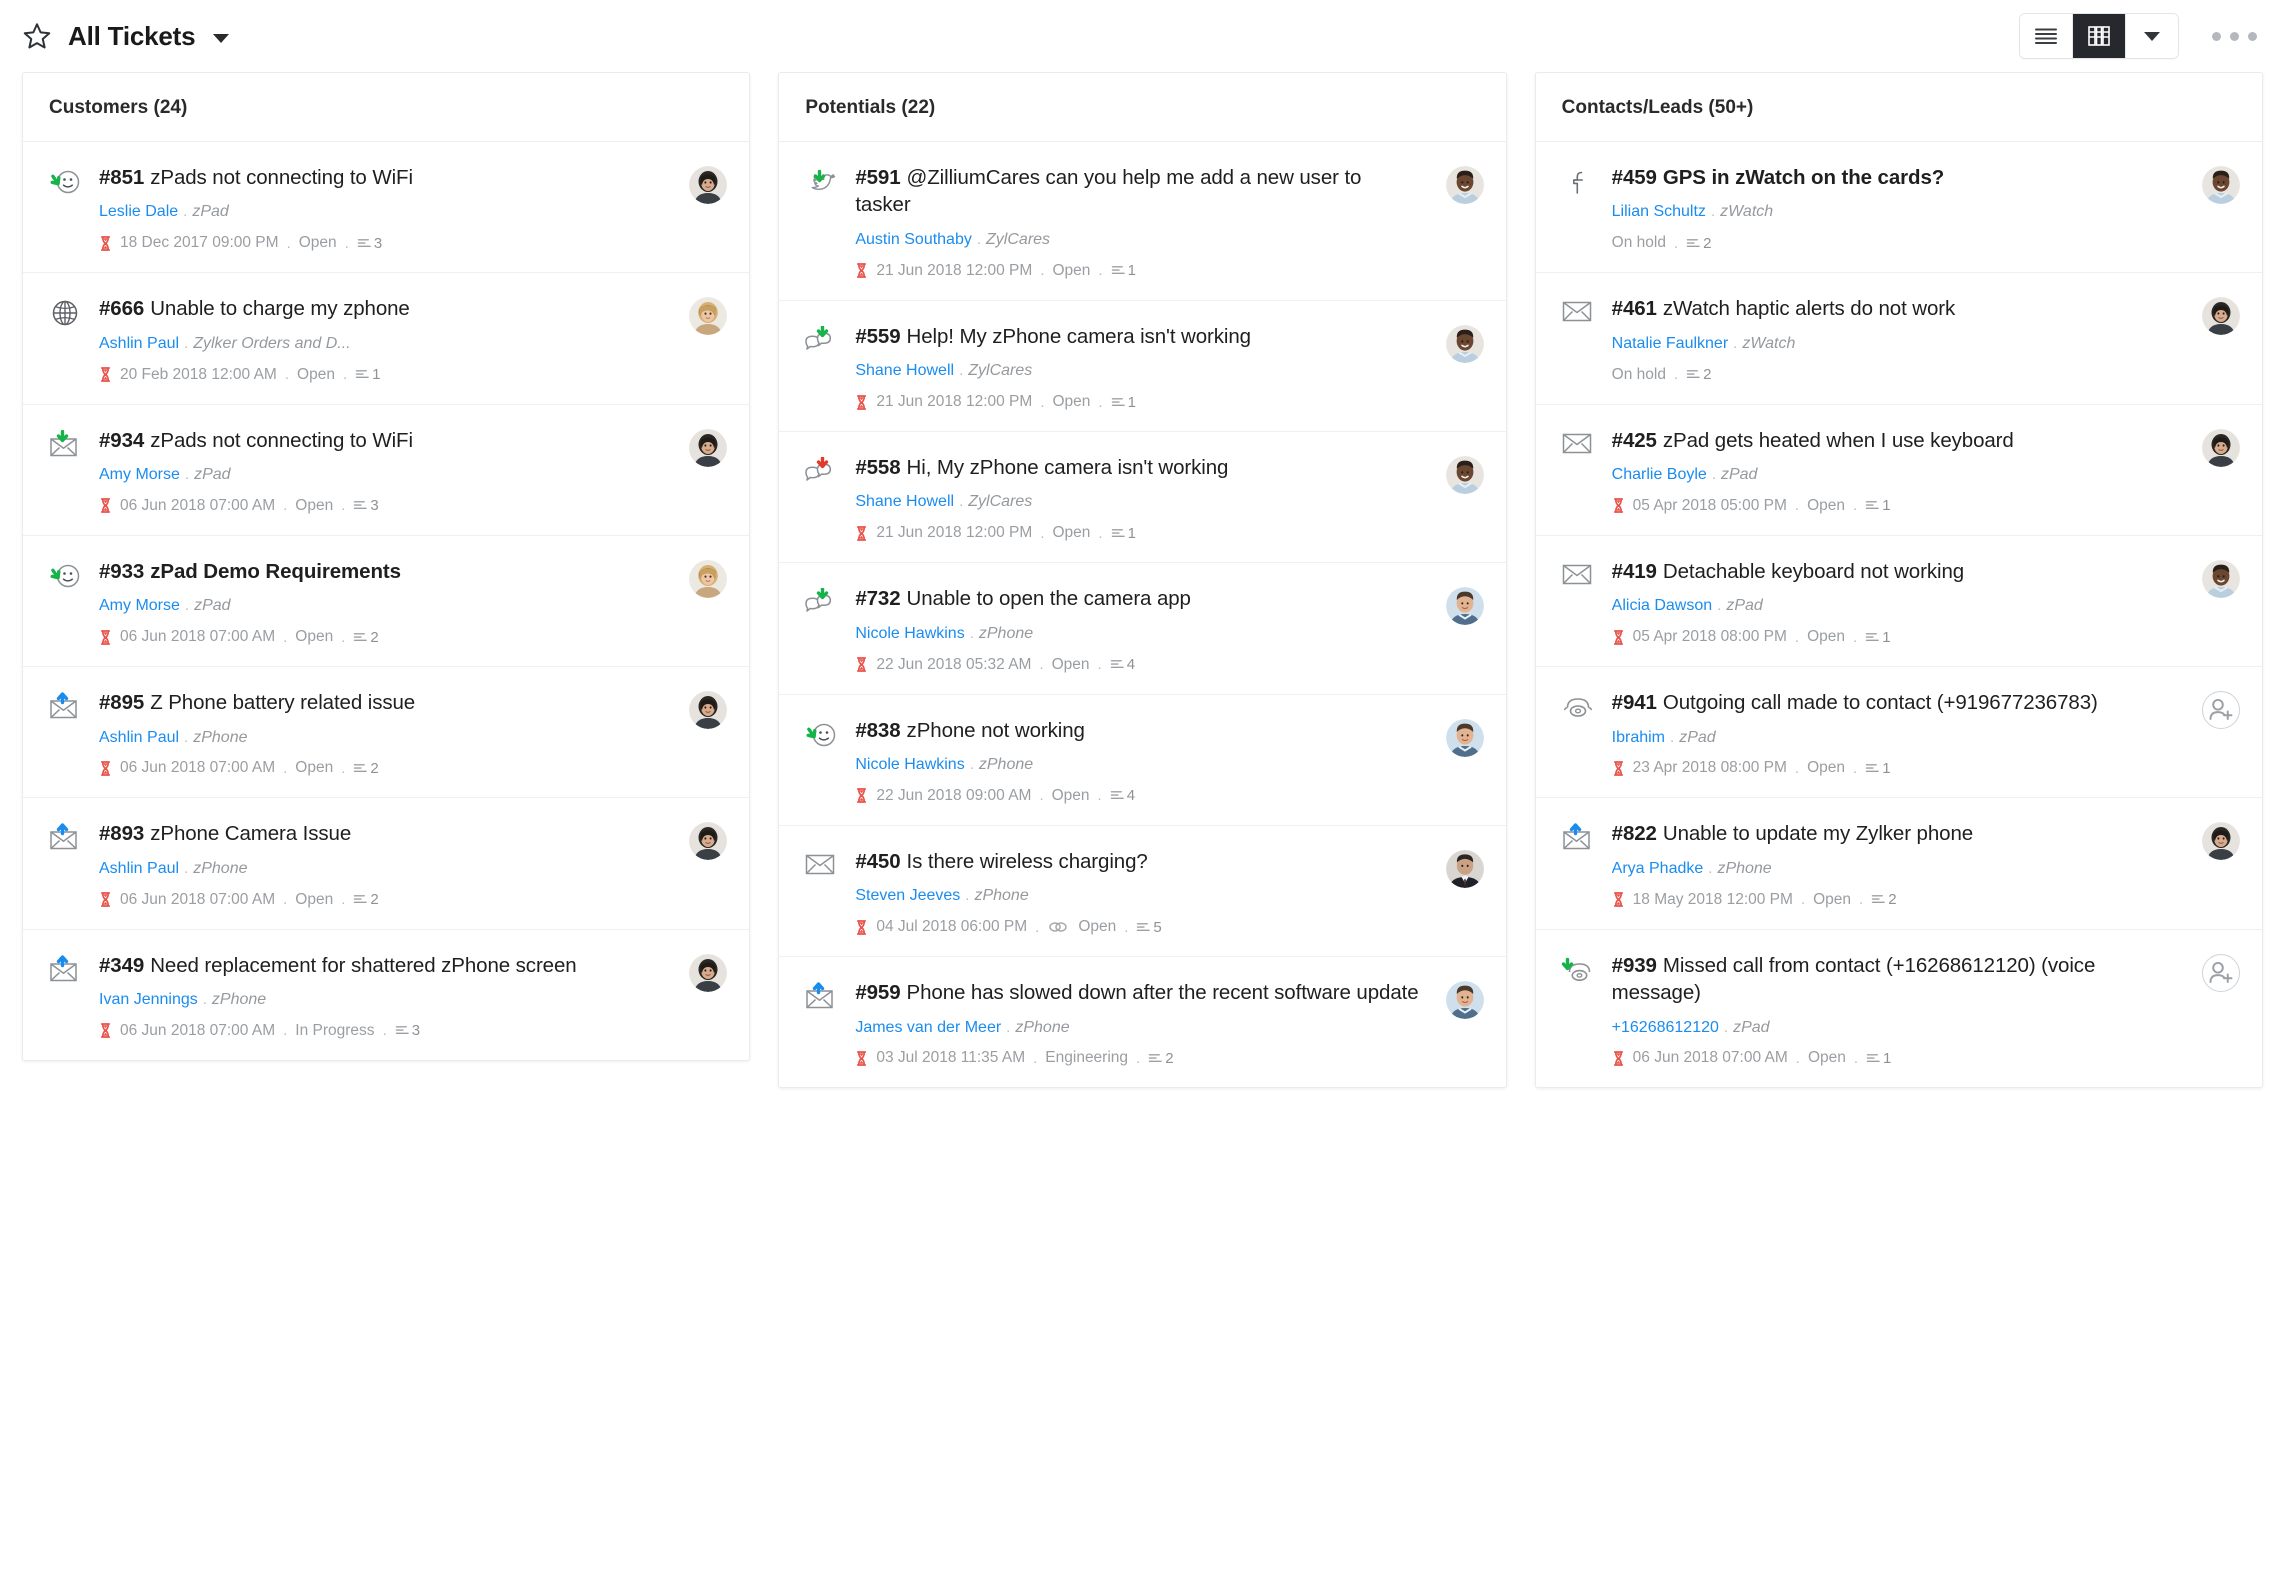  Describe the element at coordinates (2152, 36) in the screenshot. I see `view-options-chevron-down-icon` at that location.